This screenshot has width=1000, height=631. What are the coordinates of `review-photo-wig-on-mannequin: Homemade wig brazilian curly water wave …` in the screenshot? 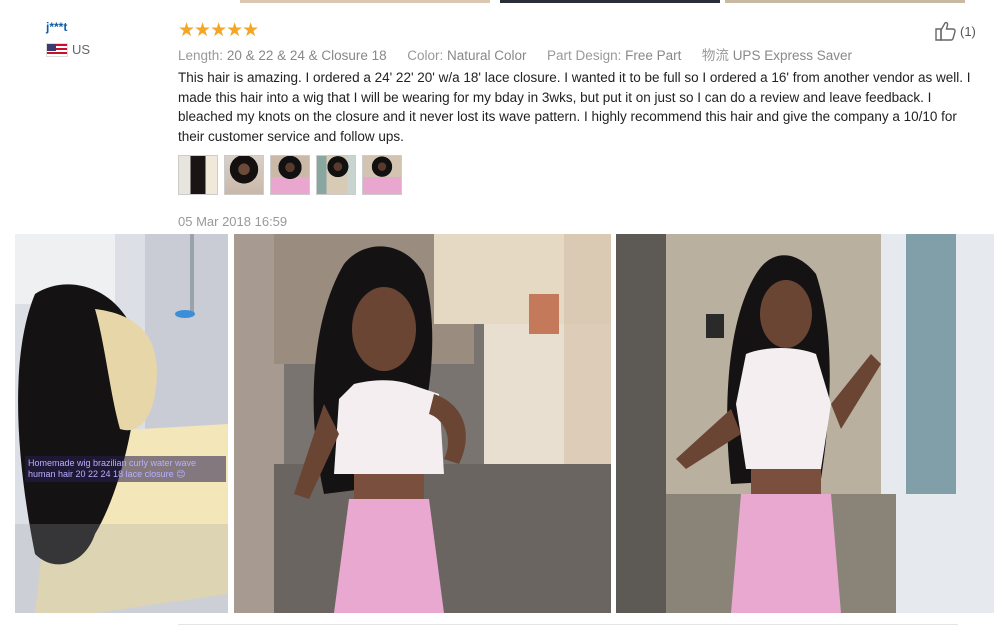 It's located at (121, 423).